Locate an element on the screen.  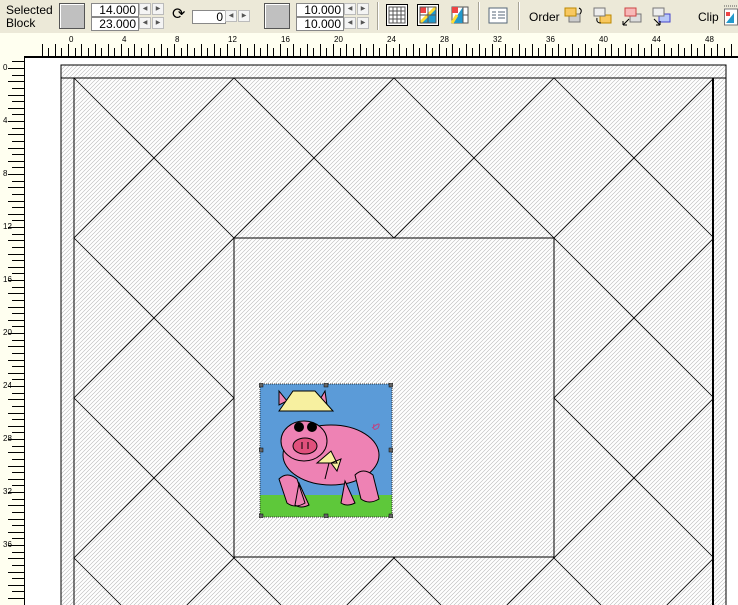
send-backward-icon is located at coordinates (603, 16).